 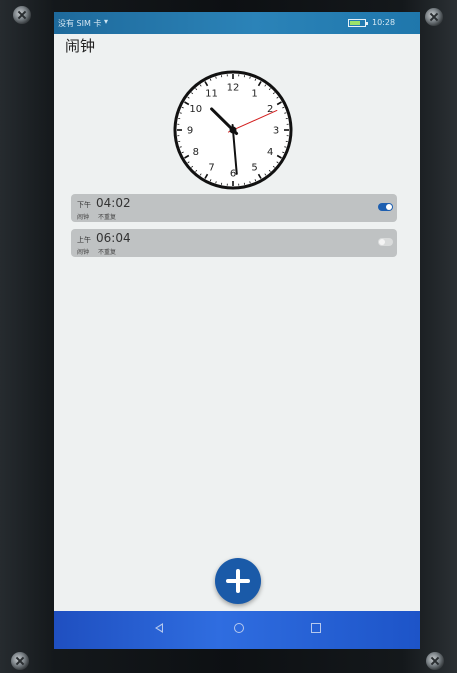 I want to click on clock-center, so click(x=233, y=130).